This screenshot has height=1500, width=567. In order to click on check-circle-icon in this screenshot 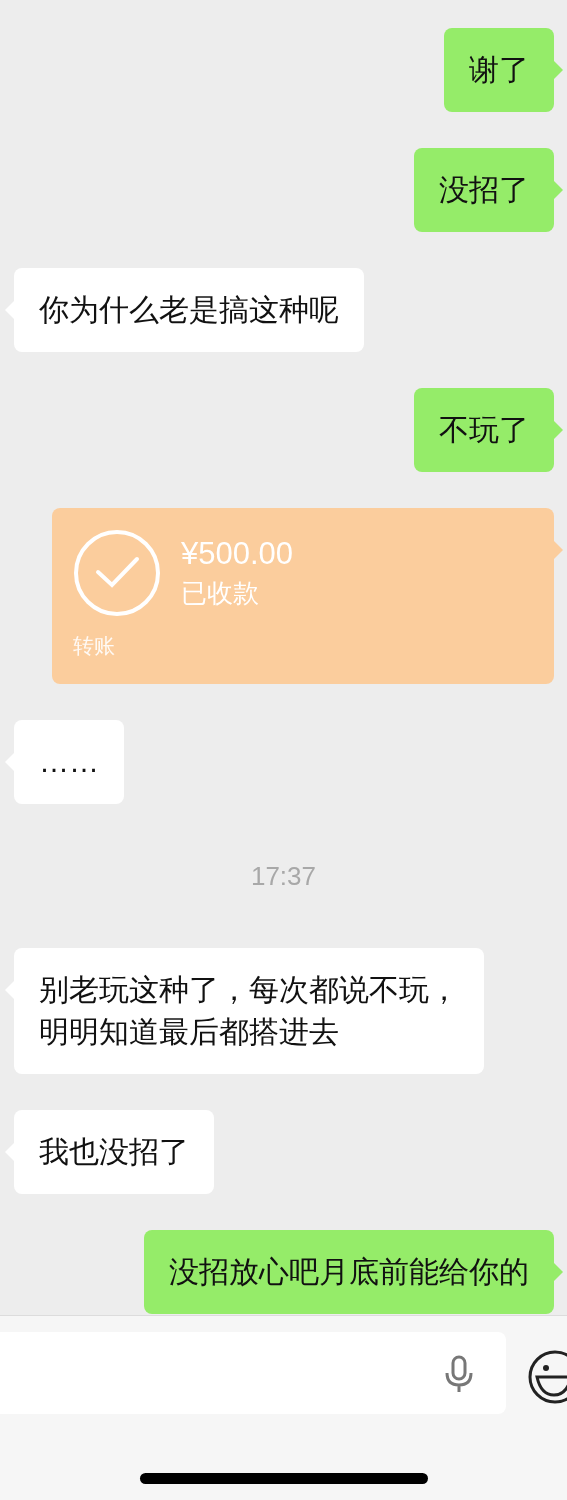, I will do `click(117, 573)`.